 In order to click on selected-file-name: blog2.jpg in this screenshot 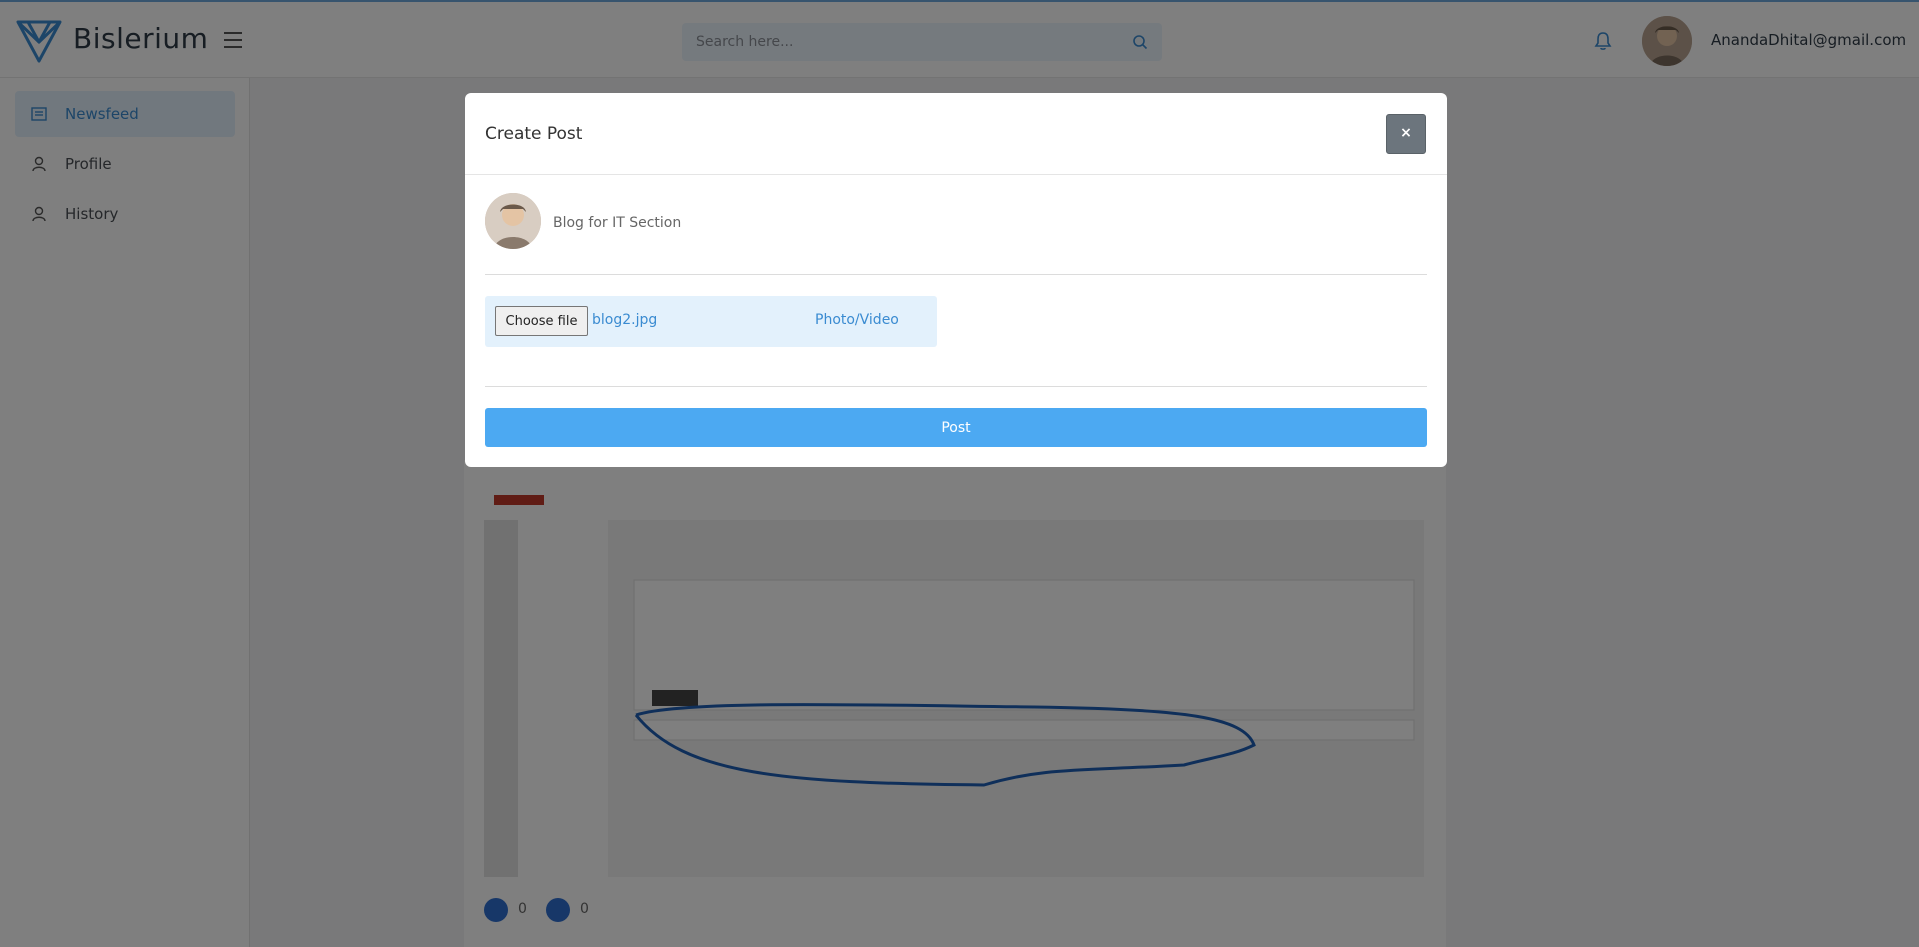, I will do `click(625, 320)`.